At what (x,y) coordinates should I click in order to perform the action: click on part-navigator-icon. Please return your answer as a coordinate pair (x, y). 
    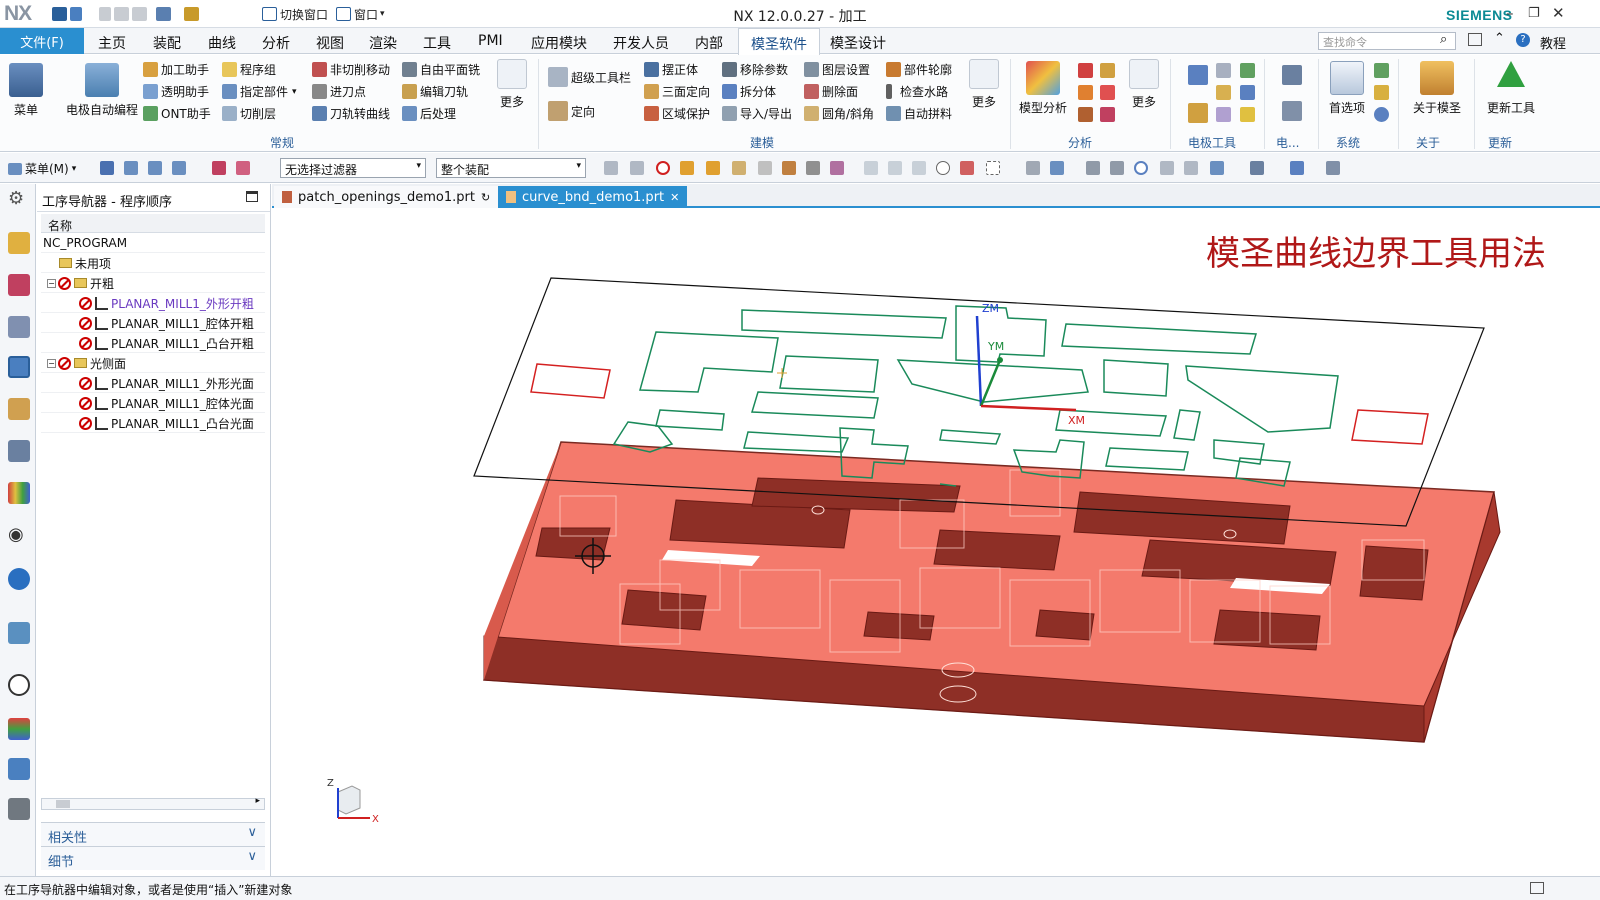
    Looking at the image, I should click on (19, 327).